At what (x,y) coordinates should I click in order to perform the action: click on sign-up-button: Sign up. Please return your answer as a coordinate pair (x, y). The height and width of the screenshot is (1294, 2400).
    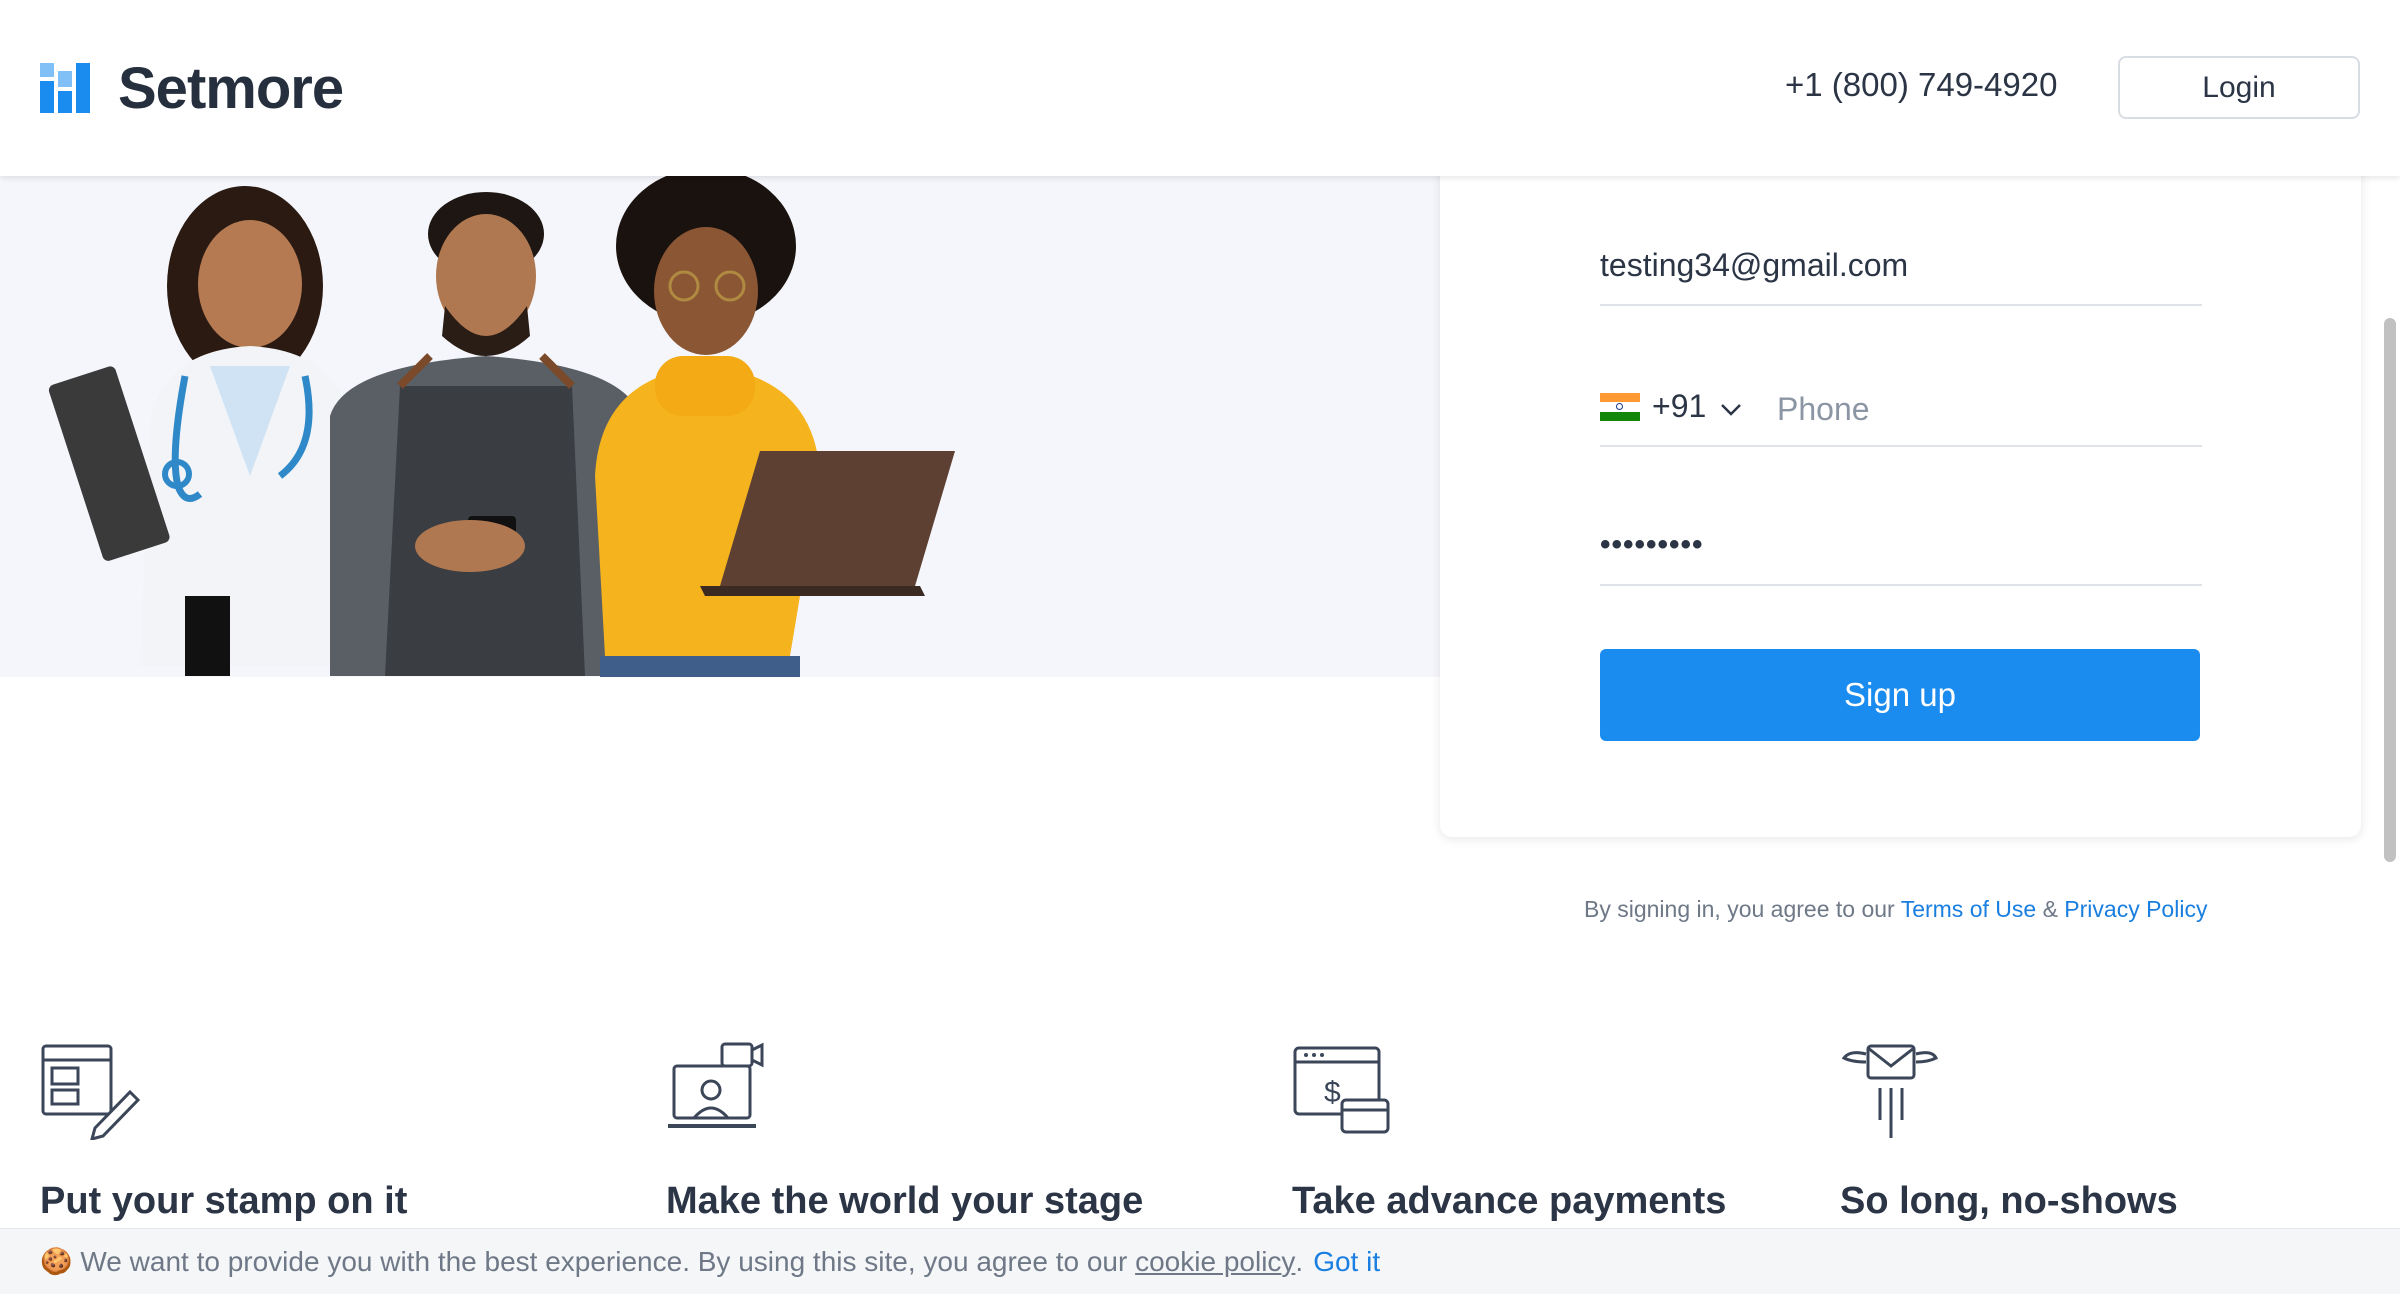
    Looking at the image, I should click on (1900, 695).